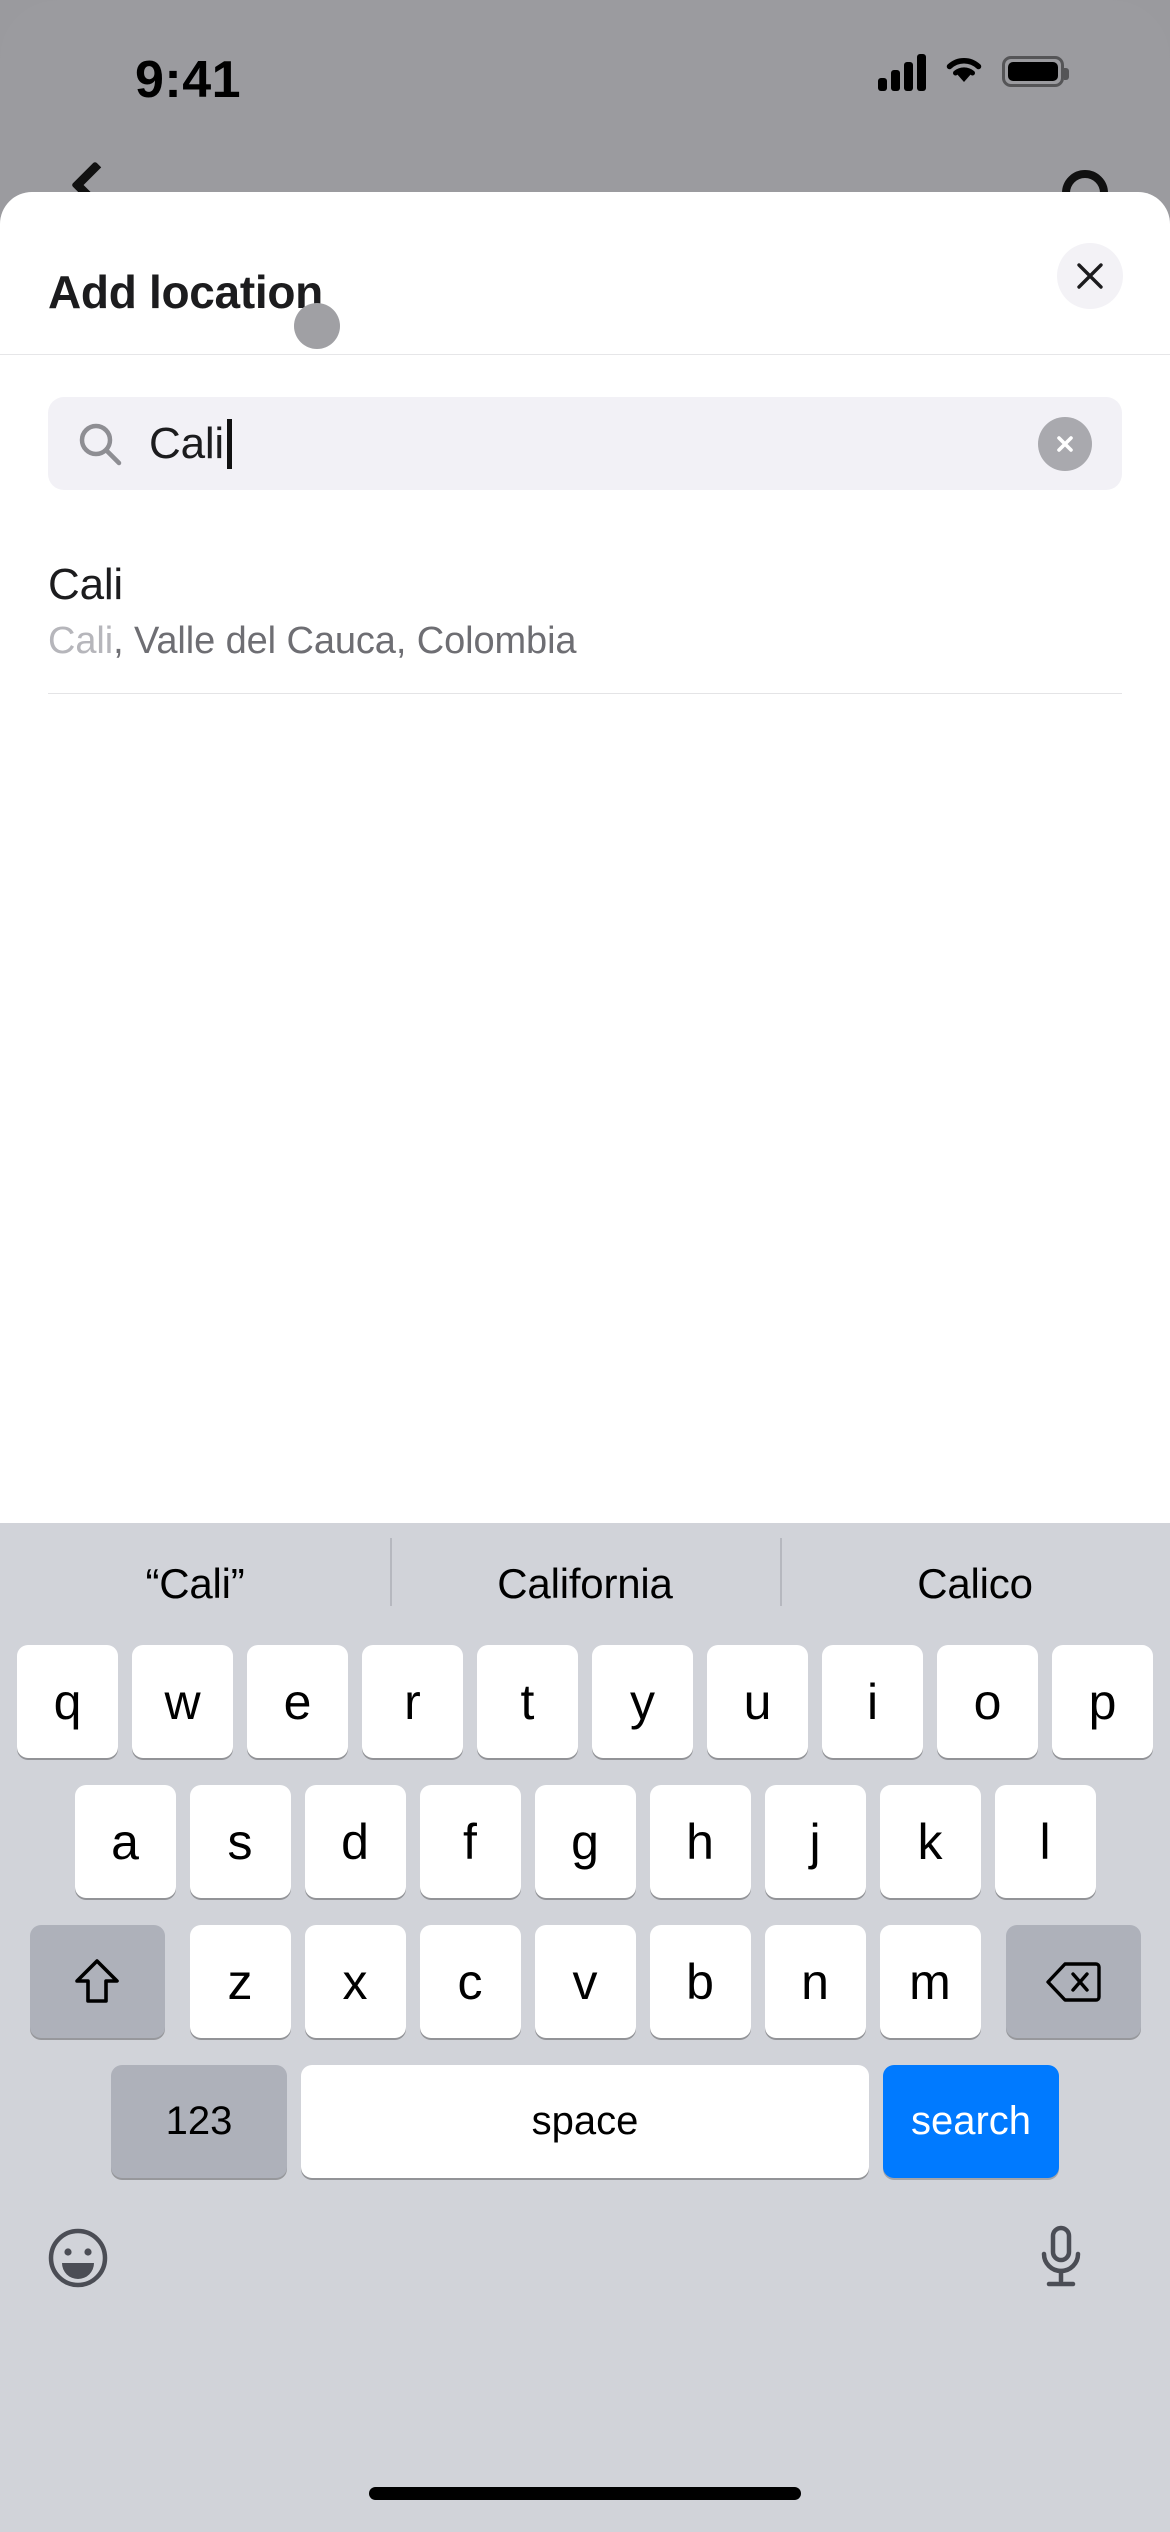 The height and width of the screenshot is (2532, 1170). What do you see at coordinates (186, 443) in the screenshot?
I see `search-input-value: Cali` at bounding box center [186, 443].